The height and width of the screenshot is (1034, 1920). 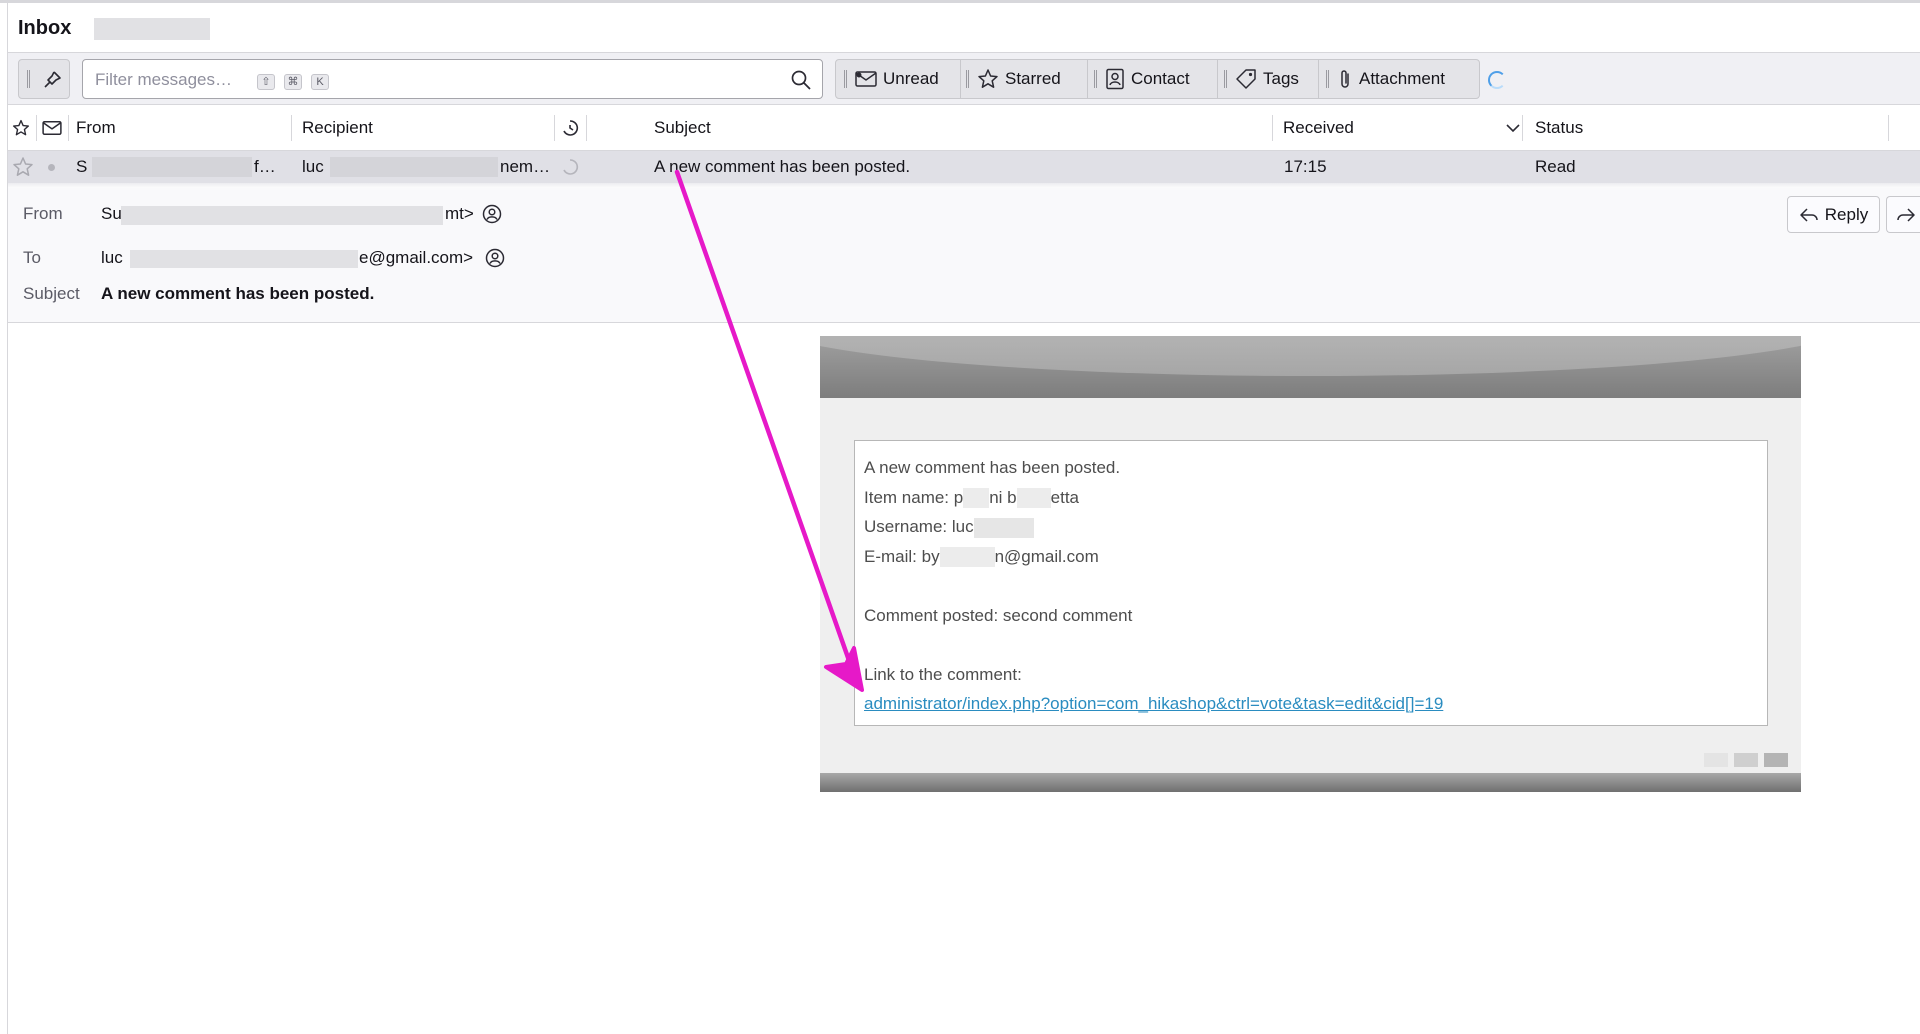 I want to click on item-name-mid: ni b, so click(x=1003, y=497).